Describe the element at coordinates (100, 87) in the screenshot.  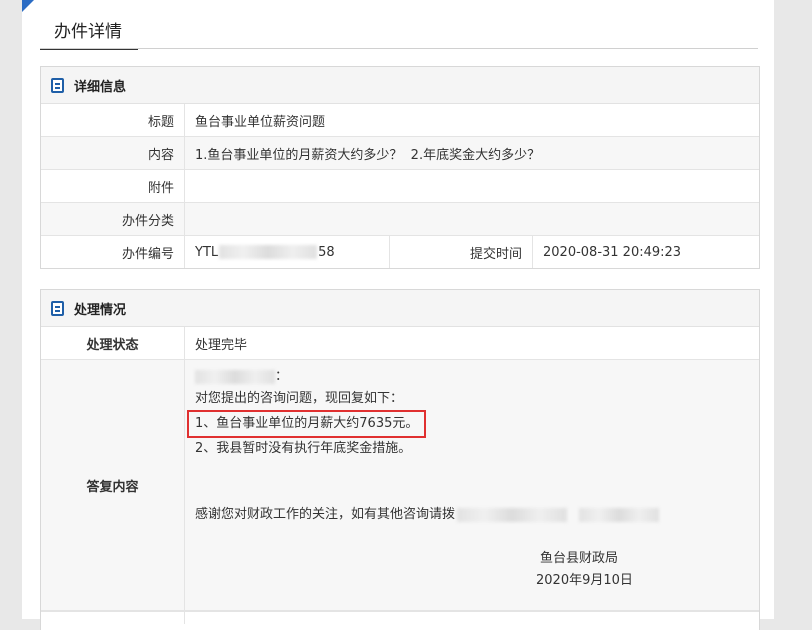
I see `detail-section-title: 详细信息` at that location.